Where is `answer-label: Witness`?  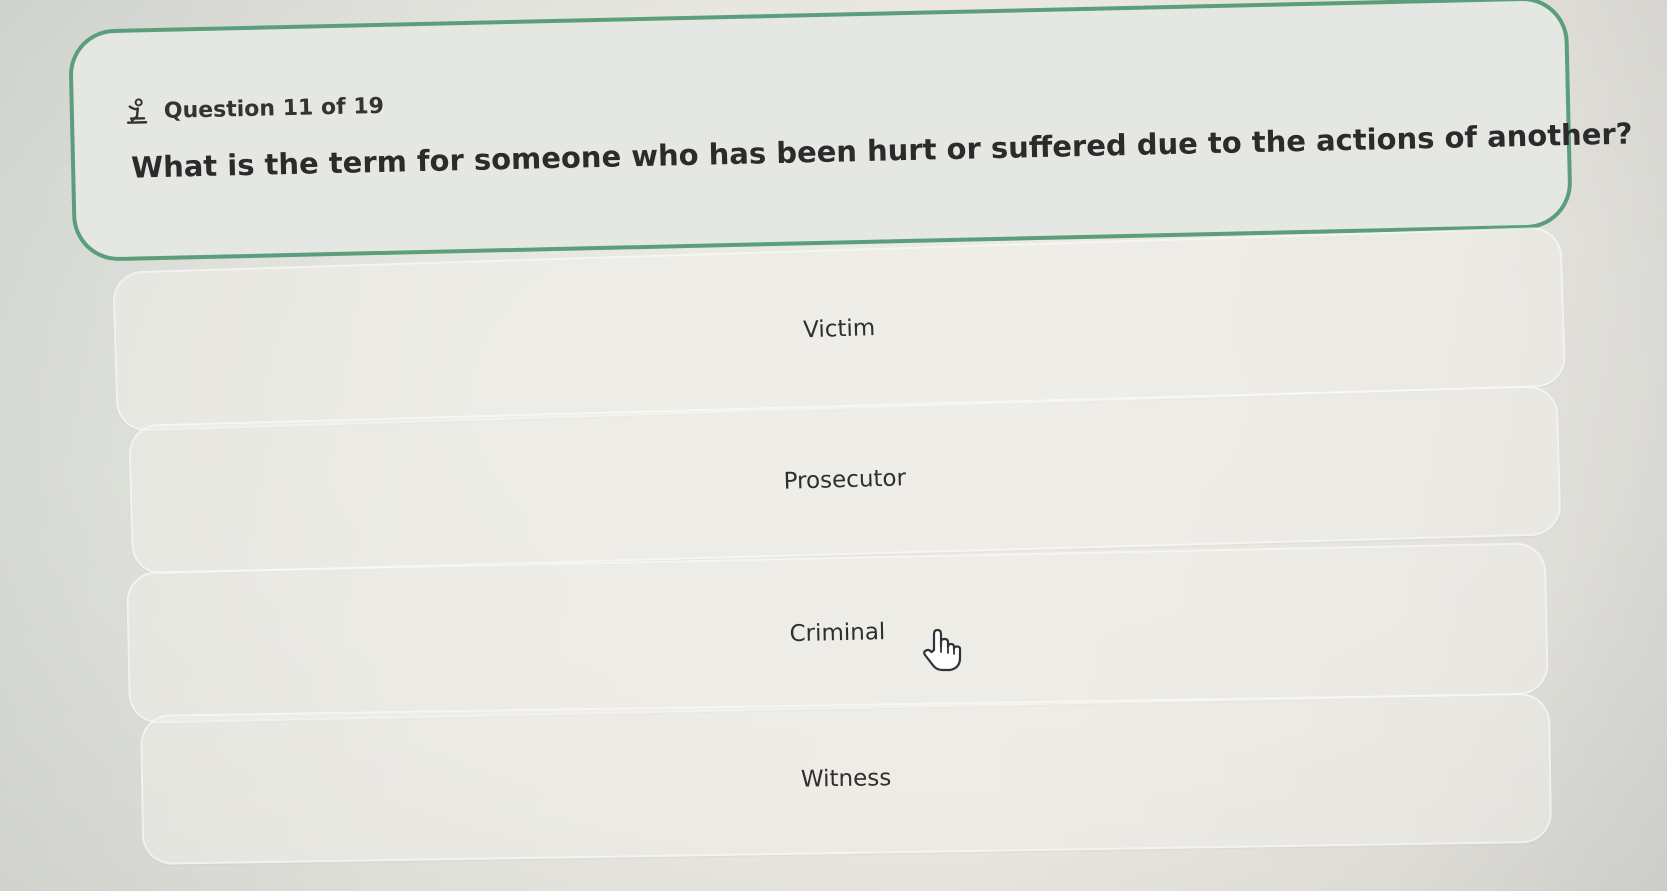
answer-label: Witness is located at coordinates (846, 779).